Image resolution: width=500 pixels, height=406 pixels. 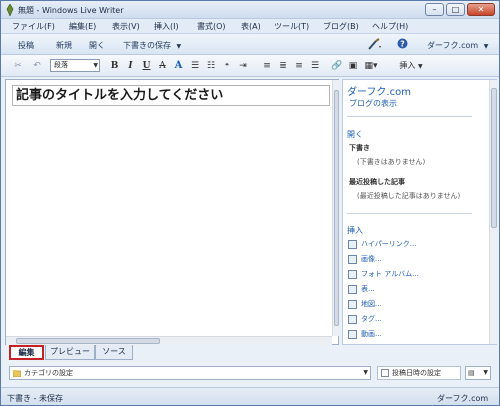 What do you see at coordinates (35, 398) in the screenshot?
I see `status-text: 下書き - 未保存` at bounding box center [35, 398].